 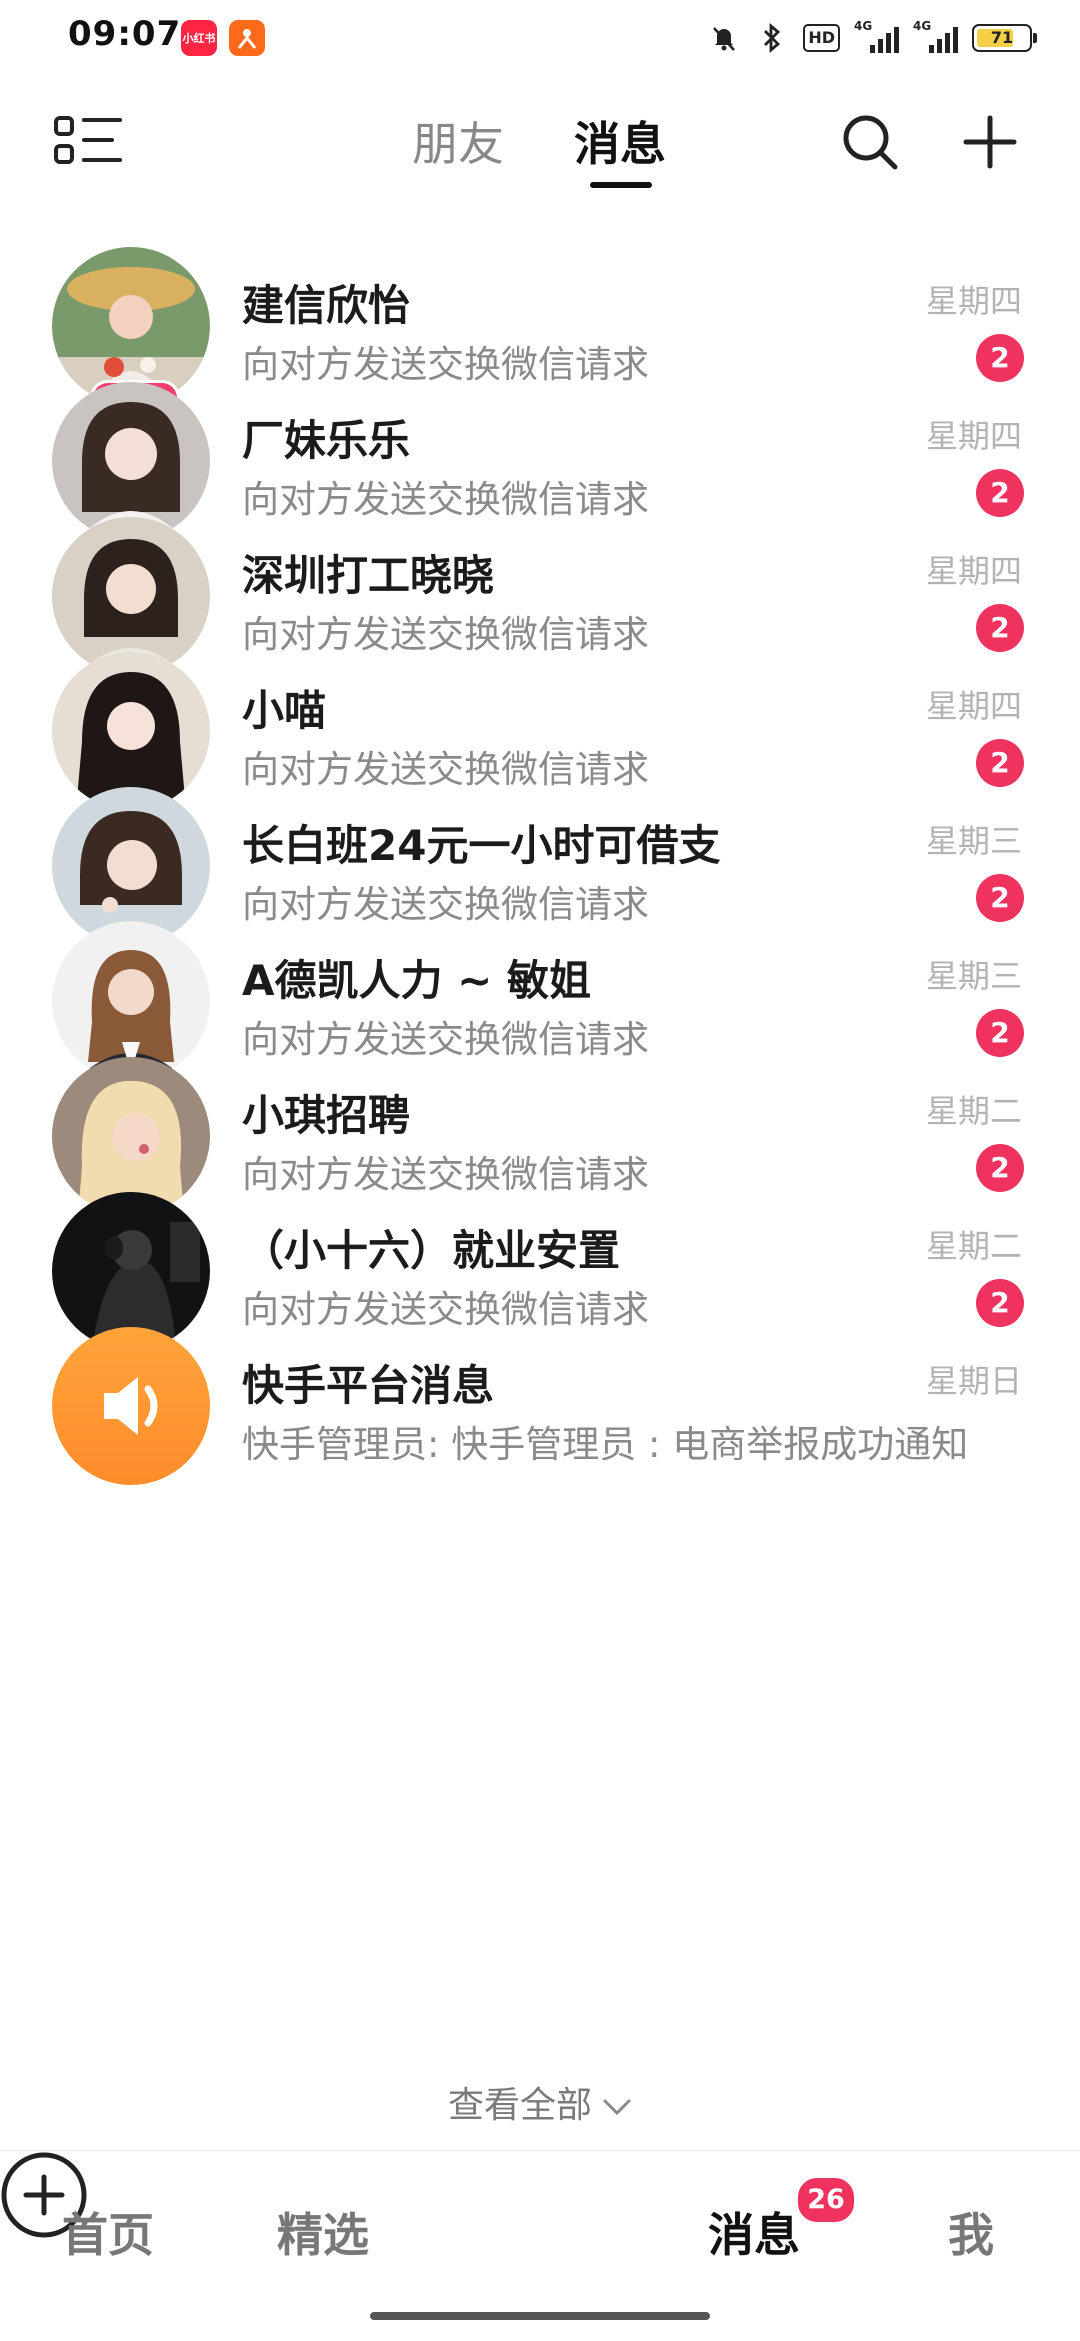 What do you see at coordinates (935, 36) in the screenshot?
I see `signal-icon-2: 4G` at bounding box center [935, 36].